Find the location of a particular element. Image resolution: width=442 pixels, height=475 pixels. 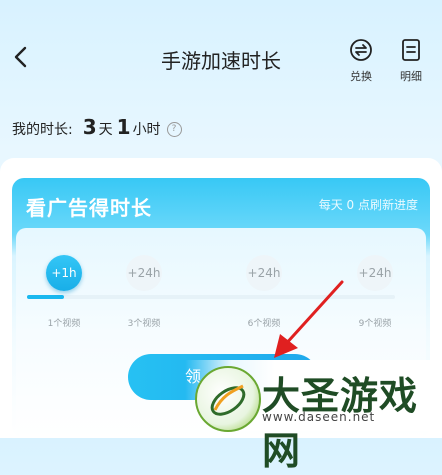

detail-label: 明细 is located at coordinates (411, 76).